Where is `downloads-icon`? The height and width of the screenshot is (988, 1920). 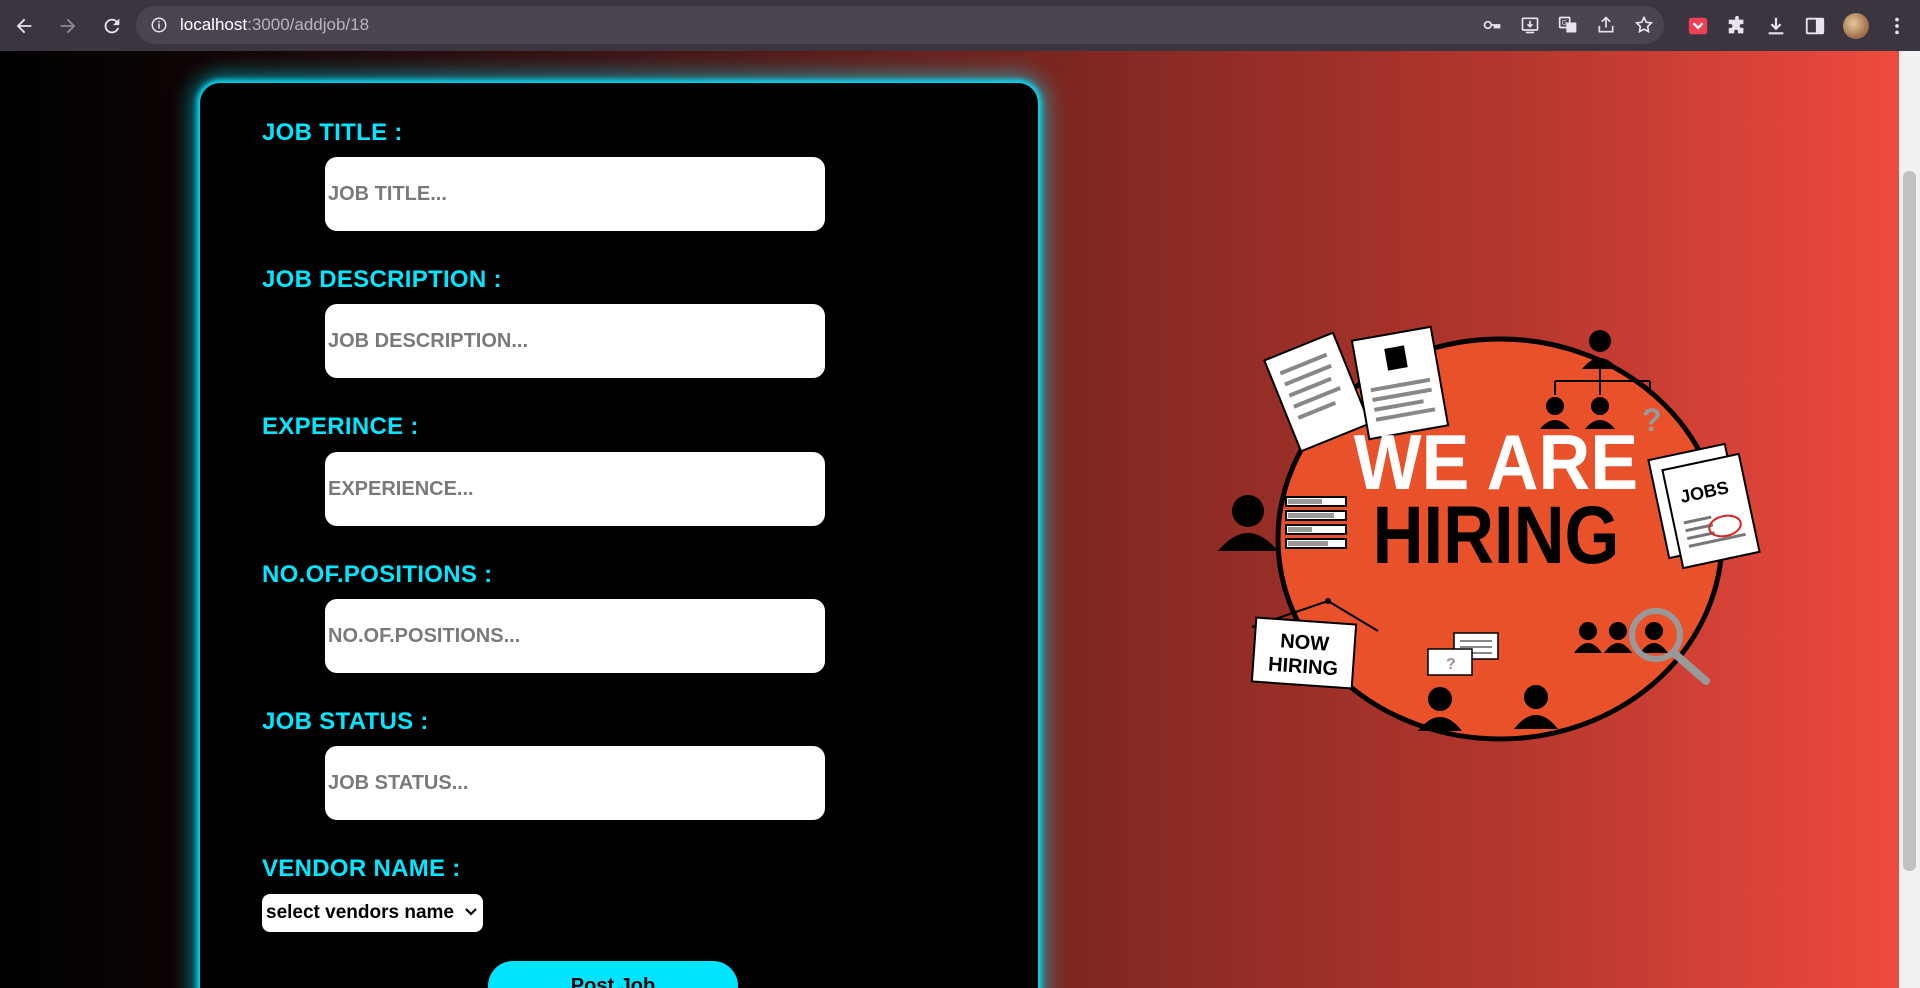 downloads-icon is located at coordinates (1776, 26).